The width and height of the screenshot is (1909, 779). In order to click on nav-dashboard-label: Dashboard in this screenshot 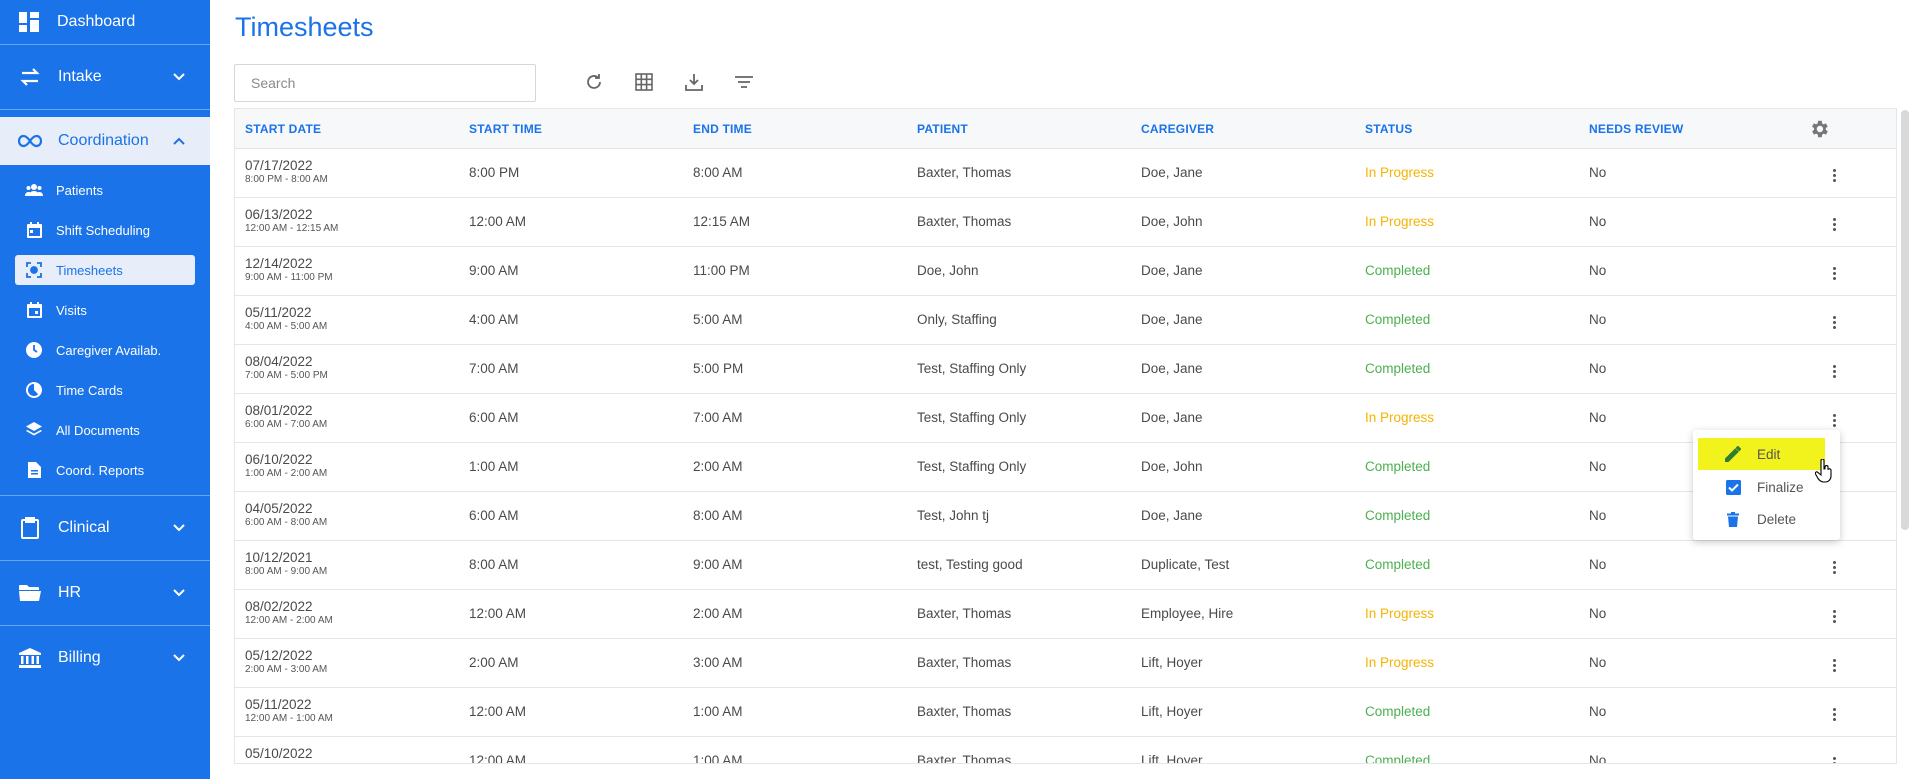, I will do `click(96, 21)`.